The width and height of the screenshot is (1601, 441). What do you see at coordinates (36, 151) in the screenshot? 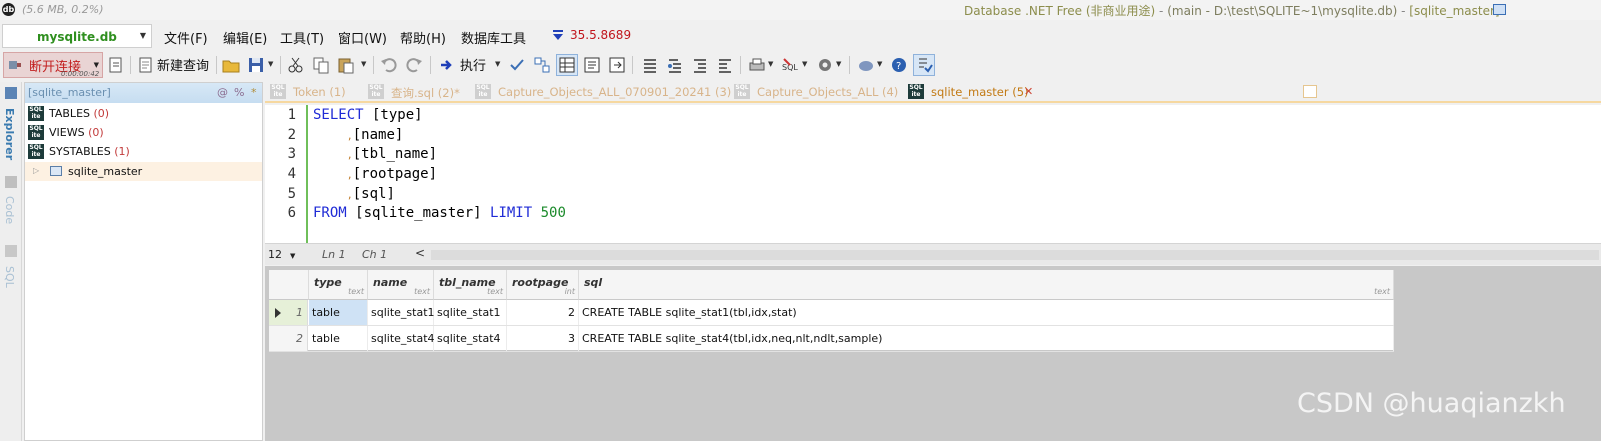
I see `sqlite-icon: SQL ite` at bounding box center [36, 151].